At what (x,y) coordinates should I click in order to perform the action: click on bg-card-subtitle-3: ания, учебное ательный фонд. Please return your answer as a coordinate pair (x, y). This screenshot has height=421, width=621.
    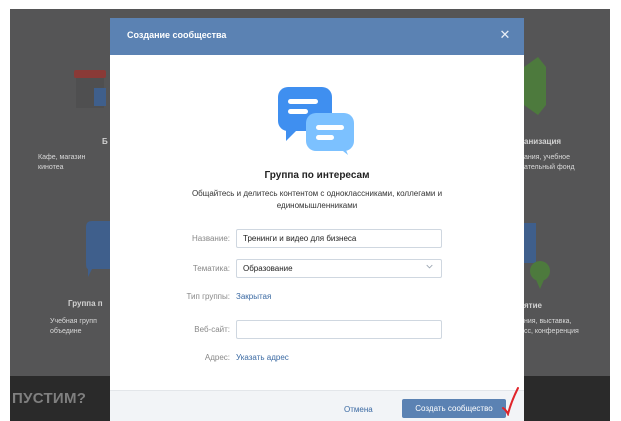
    Looking at the image, I should click on (549, 162).